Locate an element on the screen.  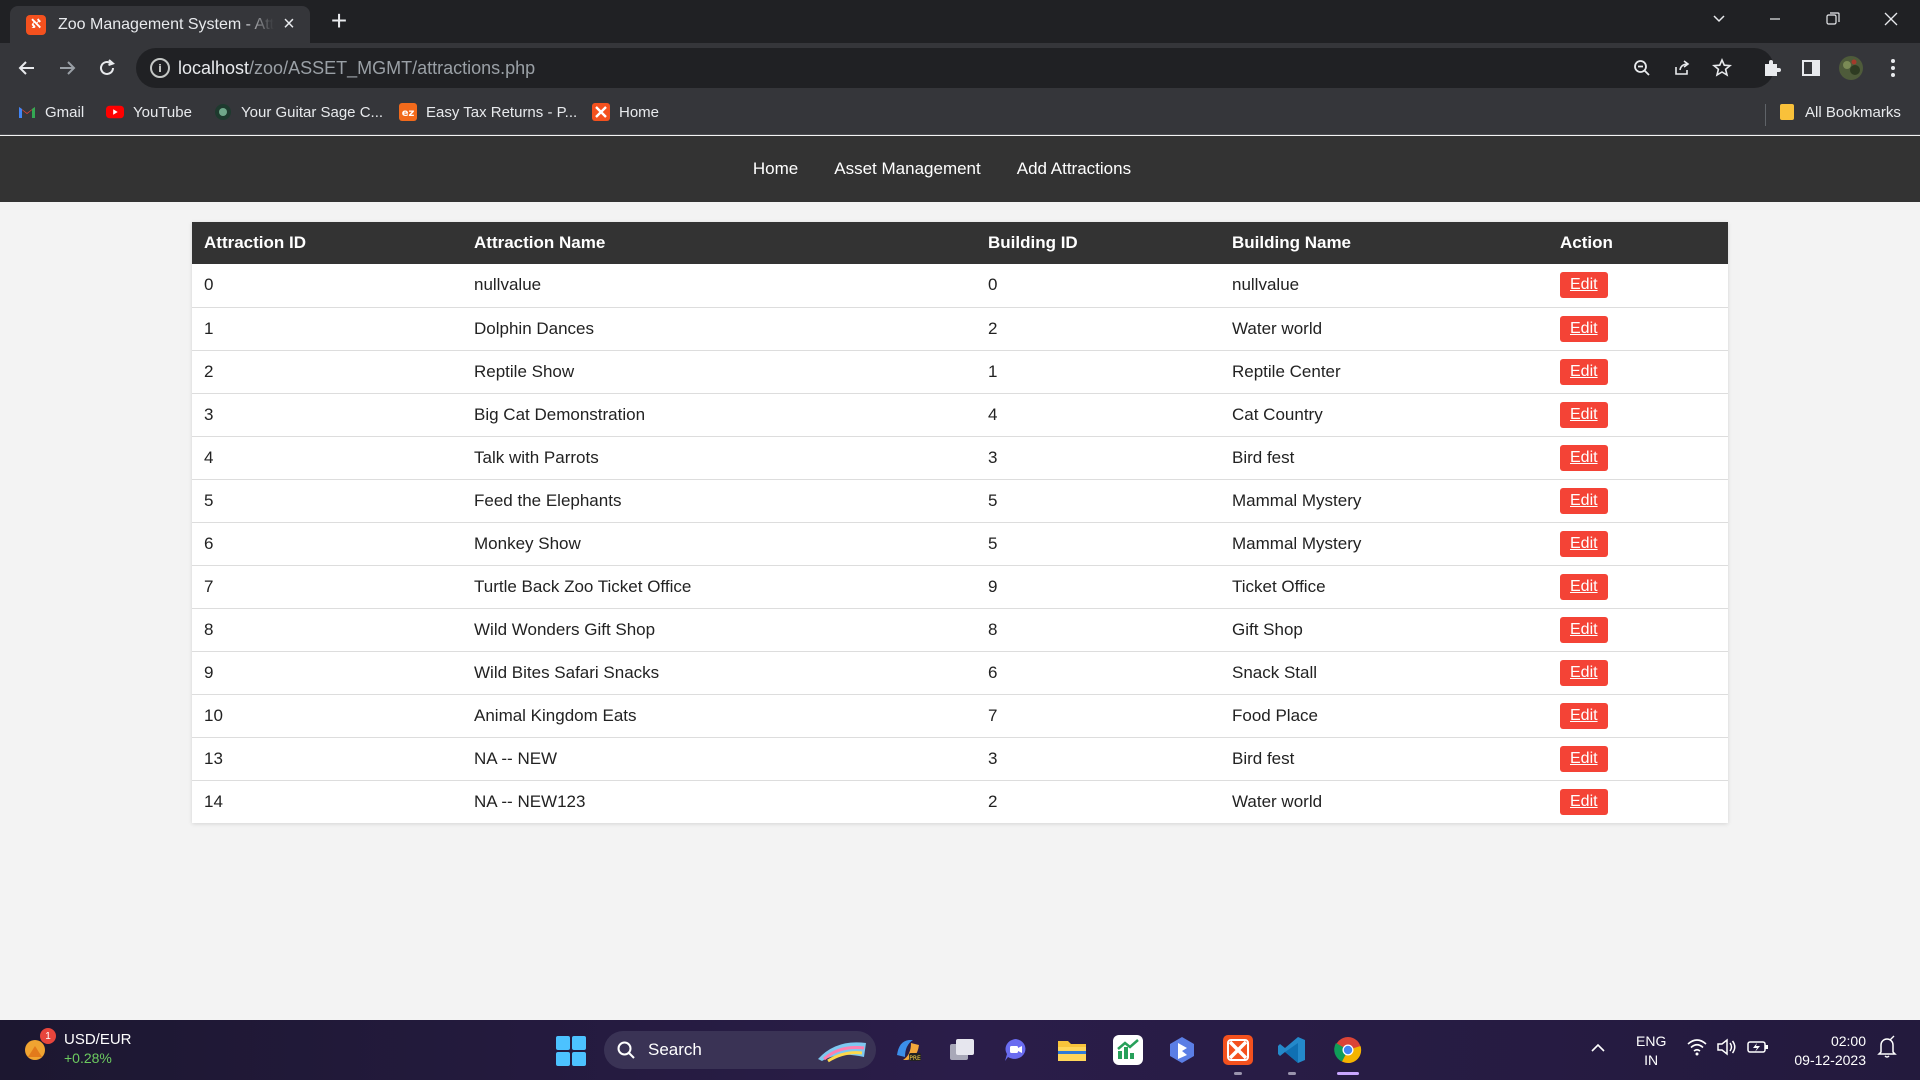
cell-attraction-name: Feed the Elephants is located at coordinates (719, 501).